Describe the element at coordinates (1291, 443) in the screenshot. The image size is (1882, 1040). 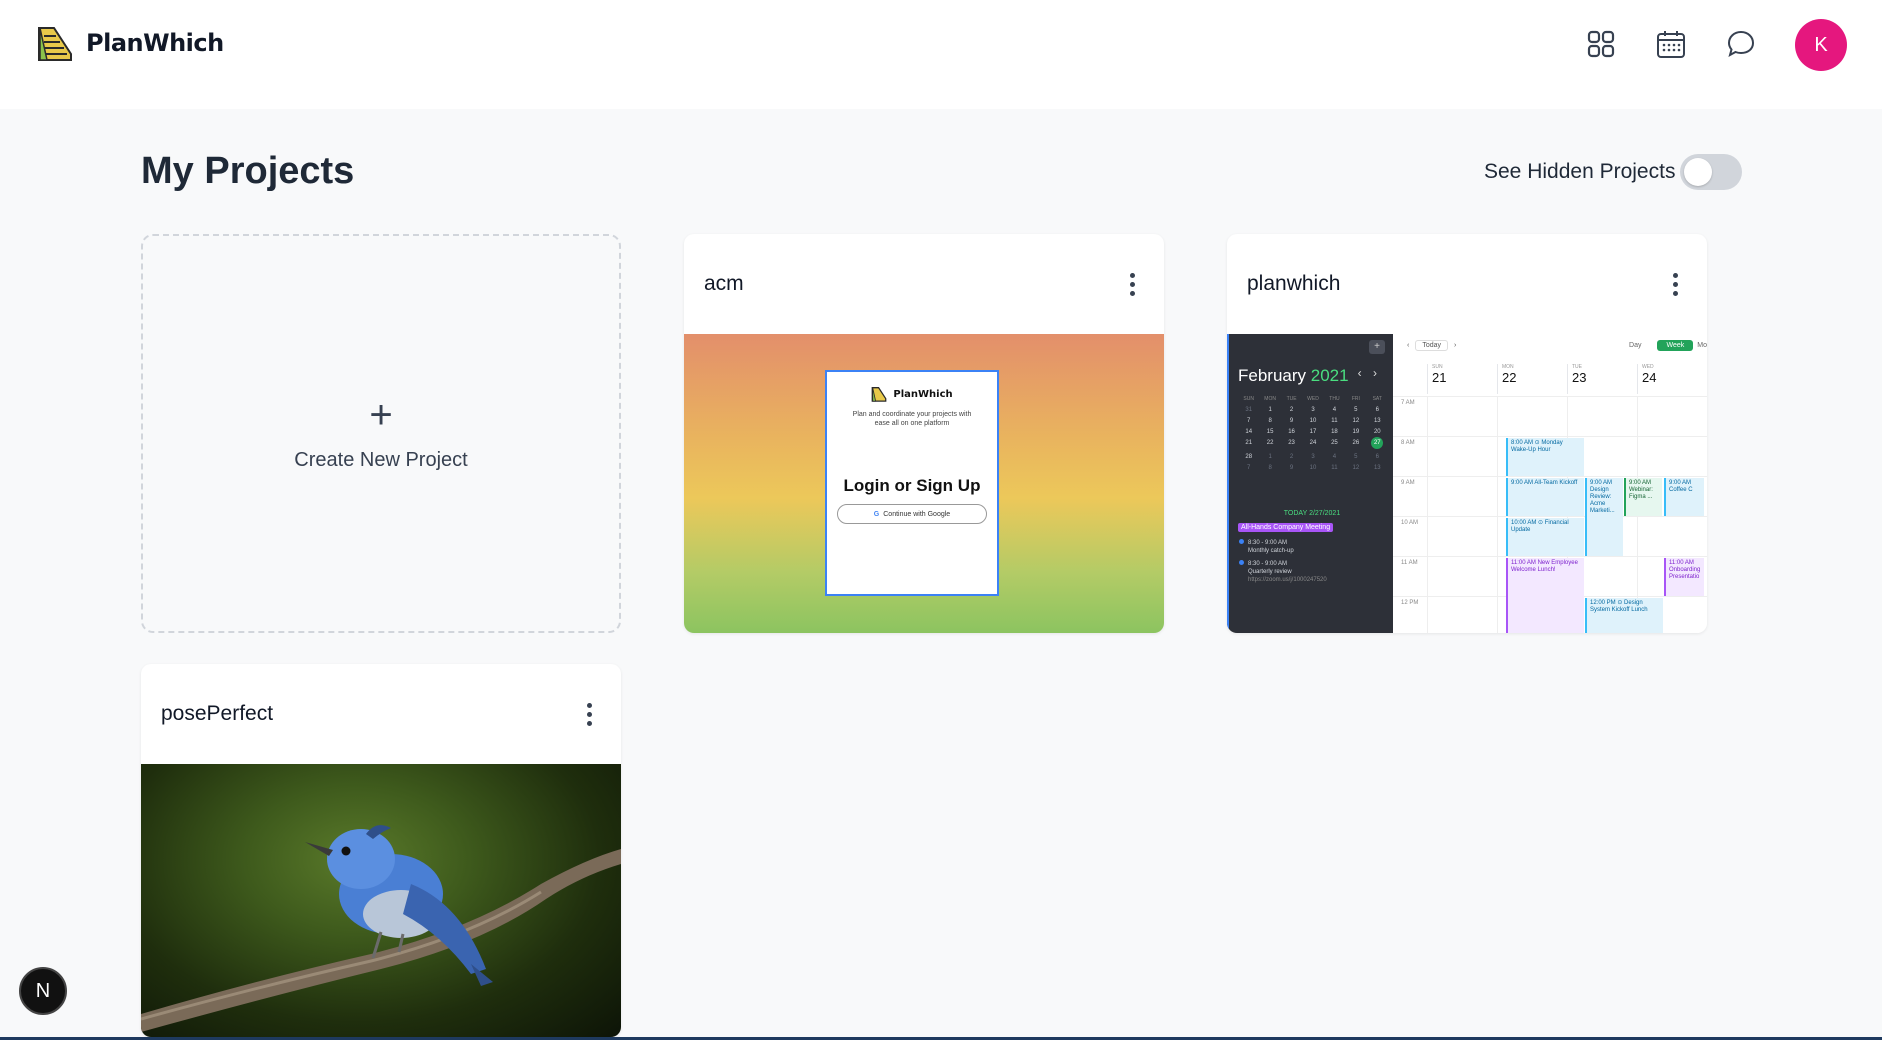
I see `mini-calendar-day: 23` at that location.